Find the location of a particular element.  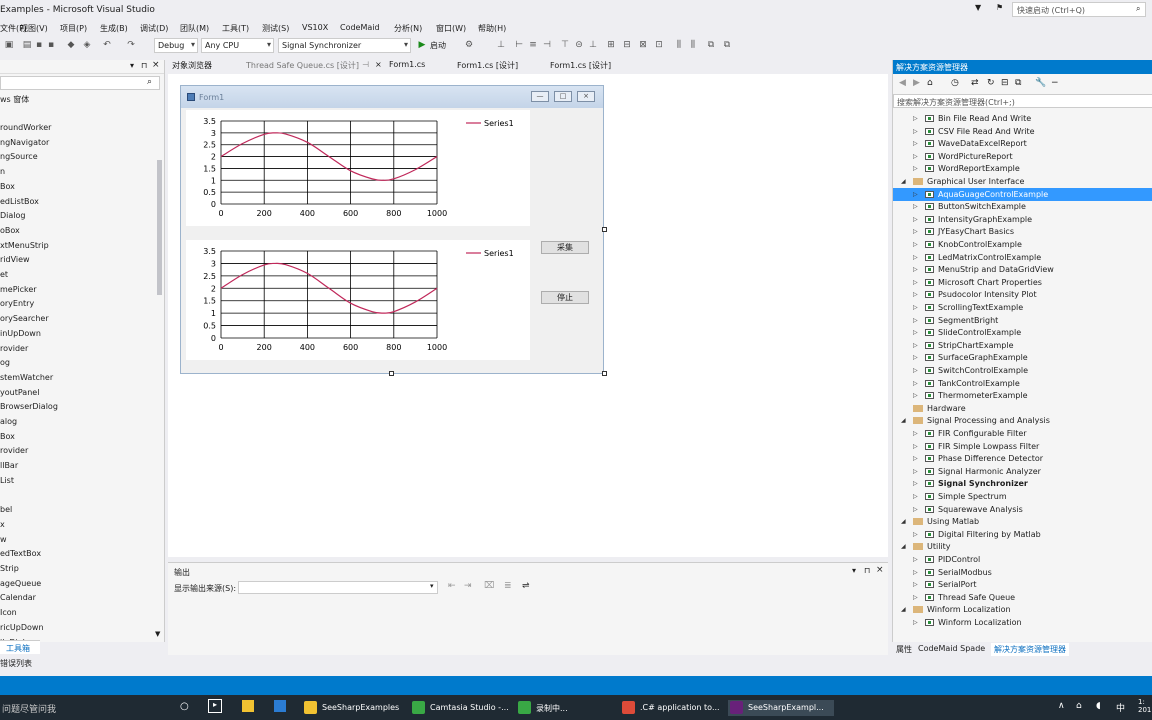

toolbox-item: ricUpDown is located at coordinates (22, 627).